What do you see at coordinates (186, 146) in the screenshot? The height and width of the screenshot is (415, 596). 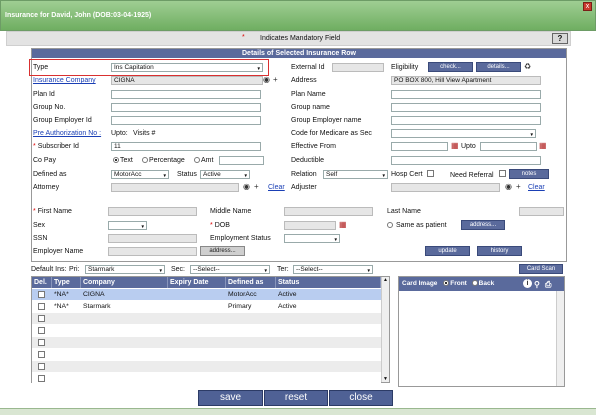 I see `subscriber-id-input: 11` at bounding box center [186, 146].